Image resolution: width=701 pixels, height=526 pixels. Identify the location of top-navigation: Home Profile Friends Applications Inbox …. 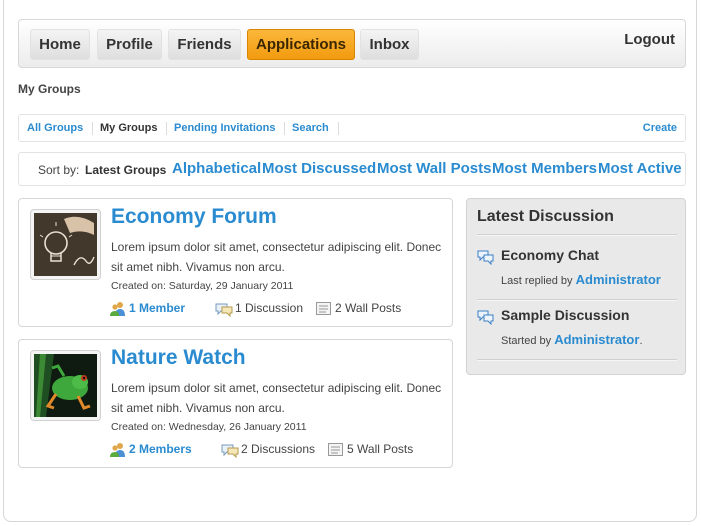
(352, 43).